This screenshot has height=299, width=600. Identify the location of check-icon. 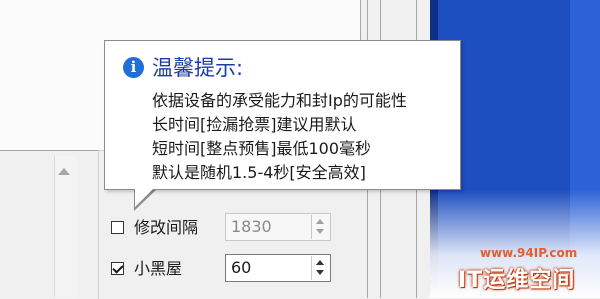
(118, 268).